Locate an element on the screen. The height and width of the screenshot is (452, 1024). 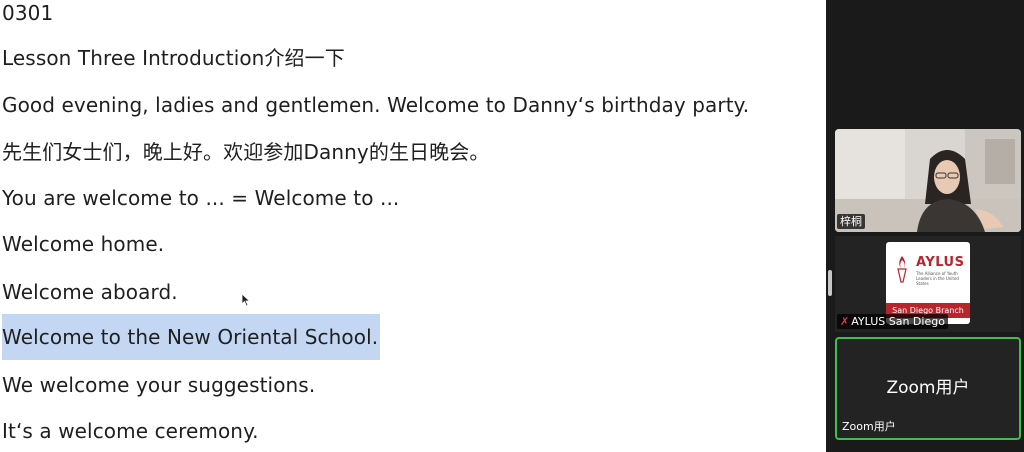
participant-name-tag: Zoom用户 is located at coordinates (869, 426).